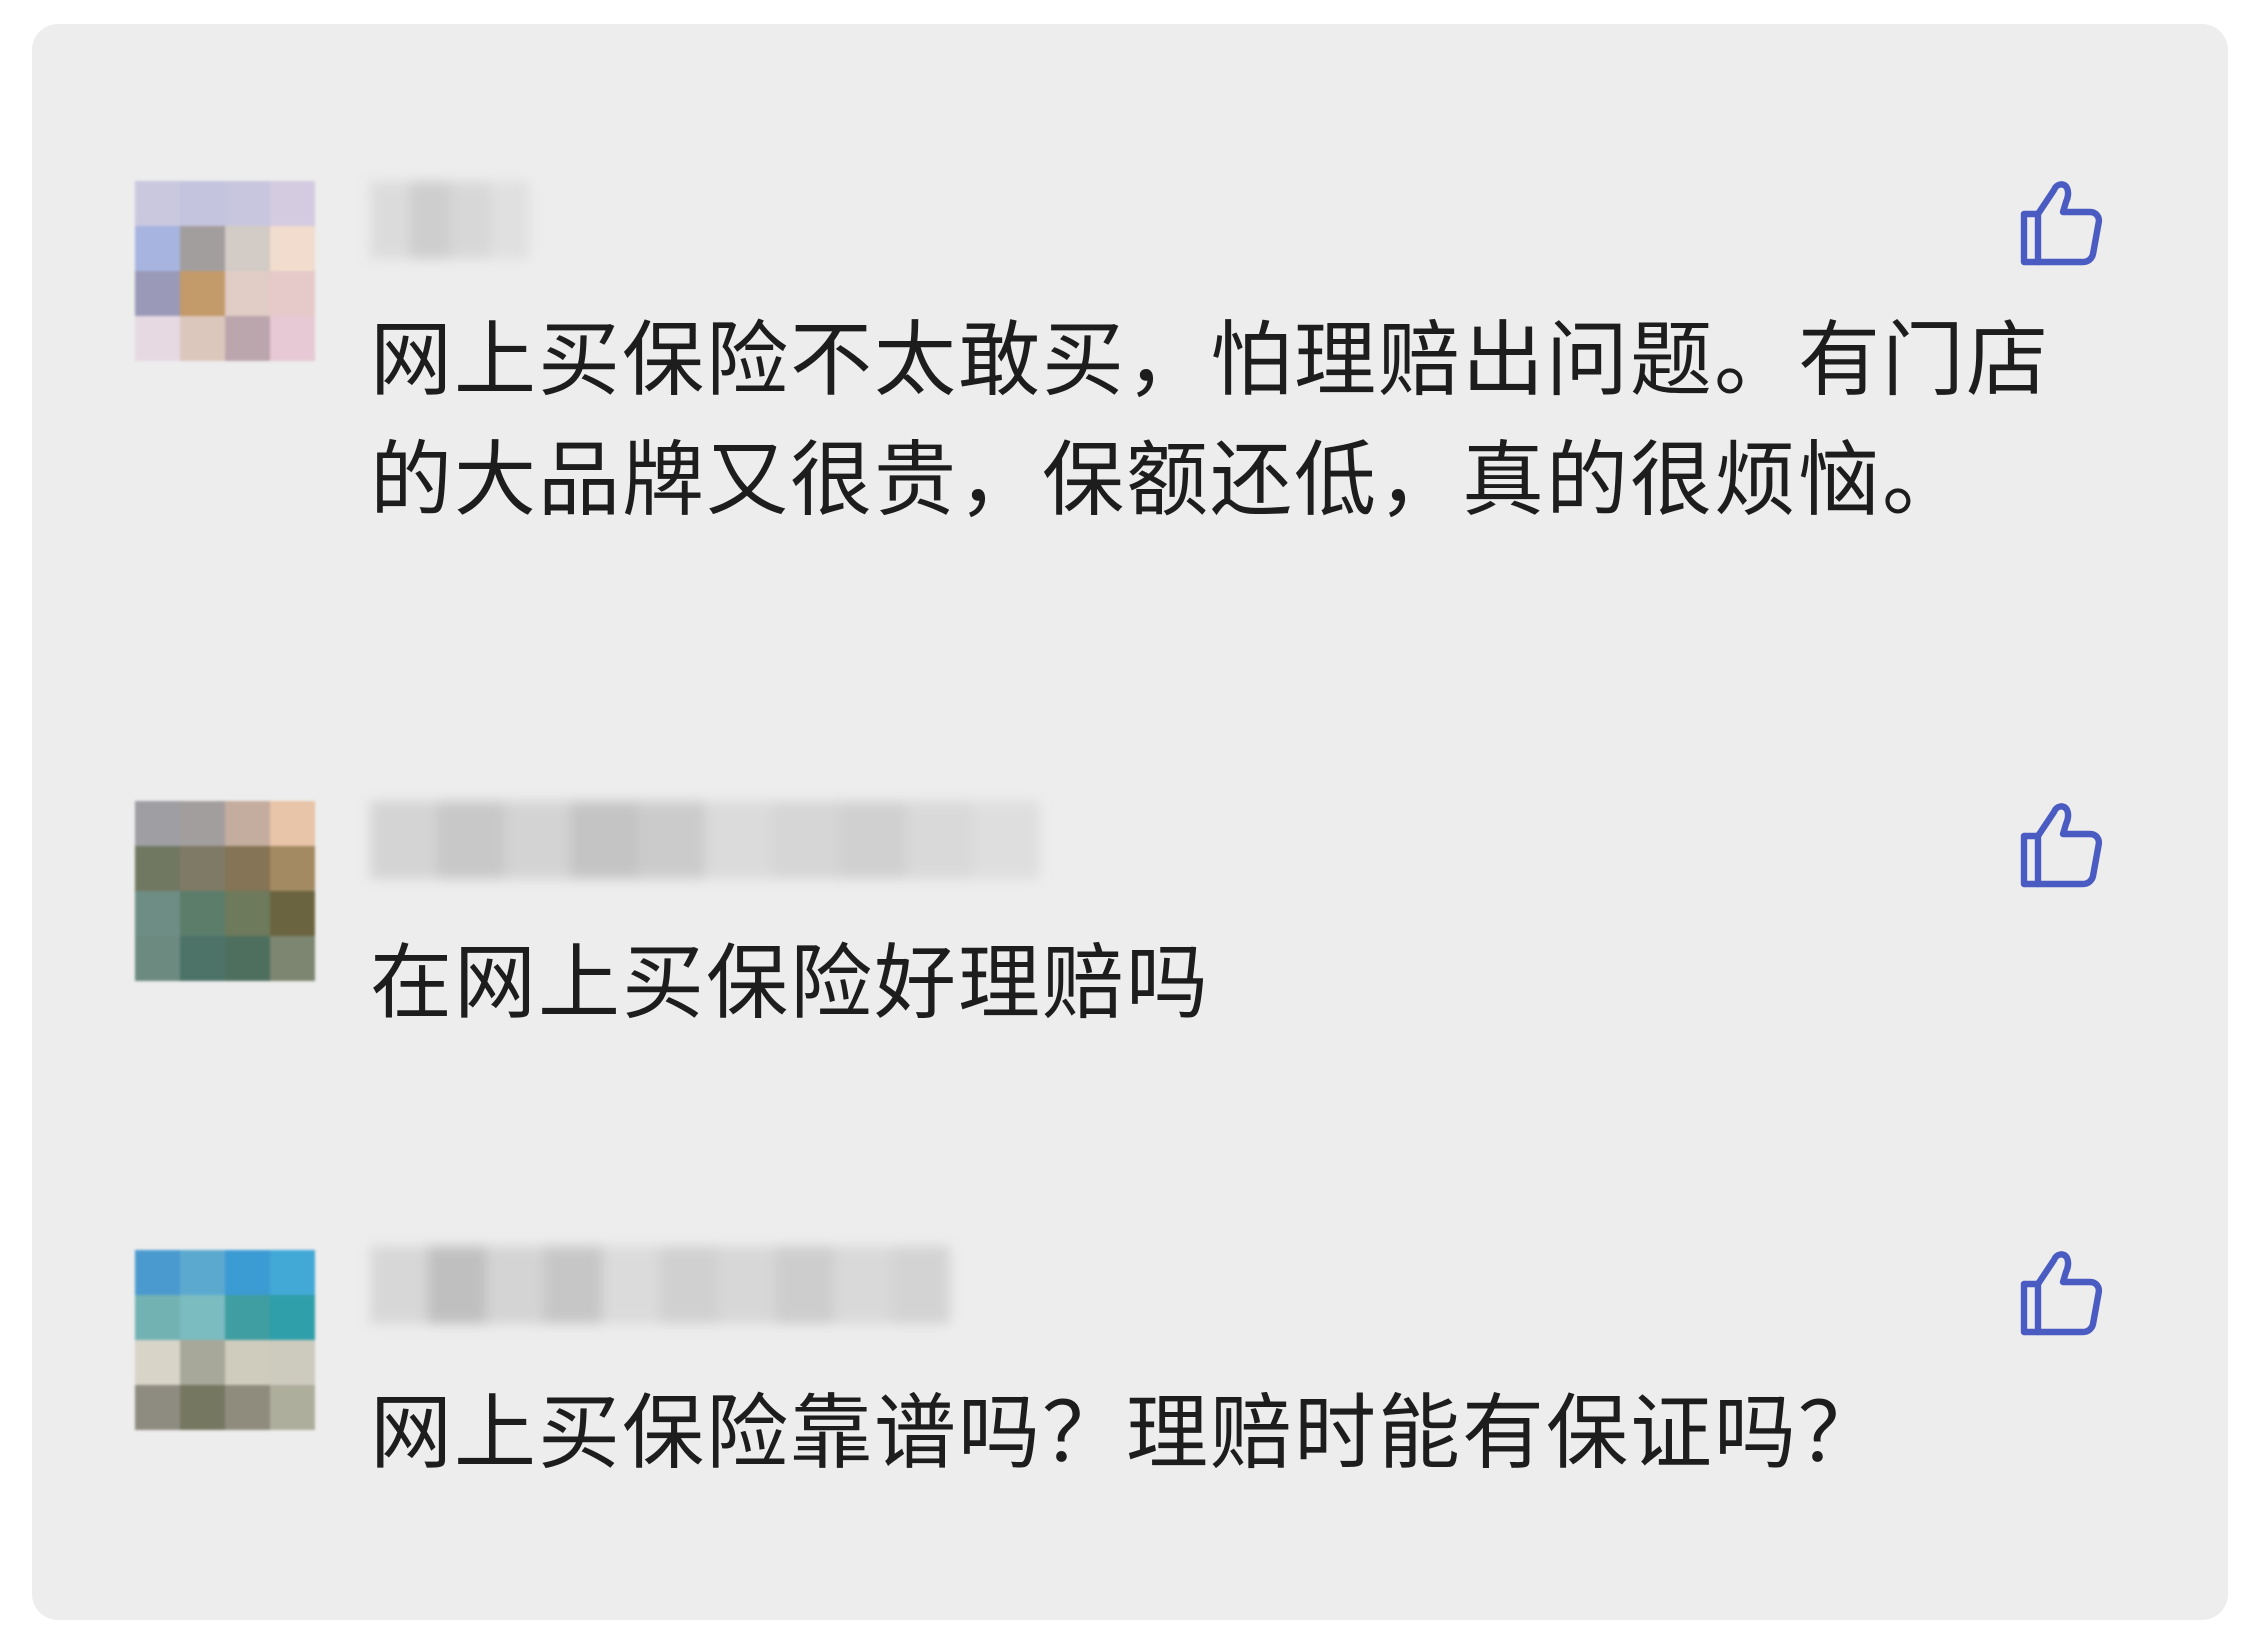  I want to click on comment-text: 网上买保险靠谱吗？理赔时能有保证吗？, so click(1126, 1433).